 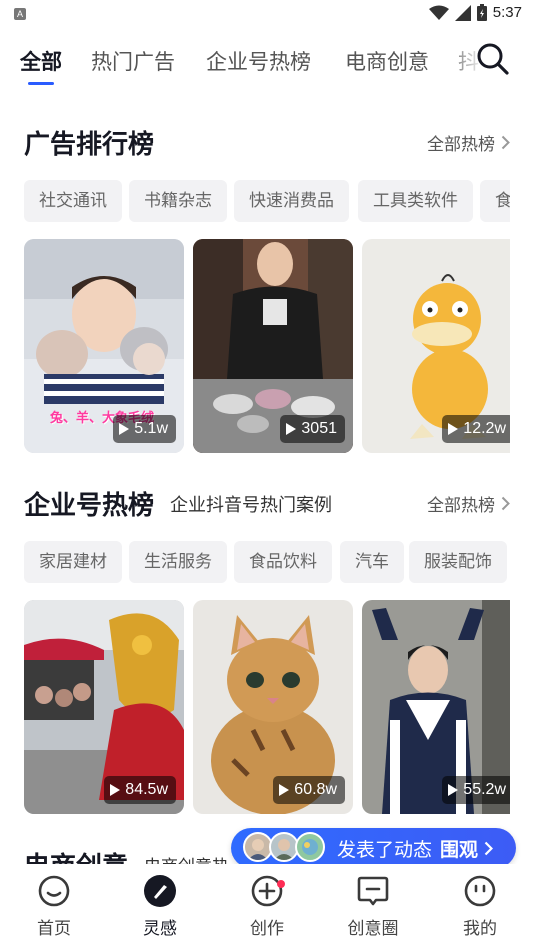 What do you see at coordinates (438, 12) in the screenshot?
I see `wifi-icon` at bounding box center [438, 12].